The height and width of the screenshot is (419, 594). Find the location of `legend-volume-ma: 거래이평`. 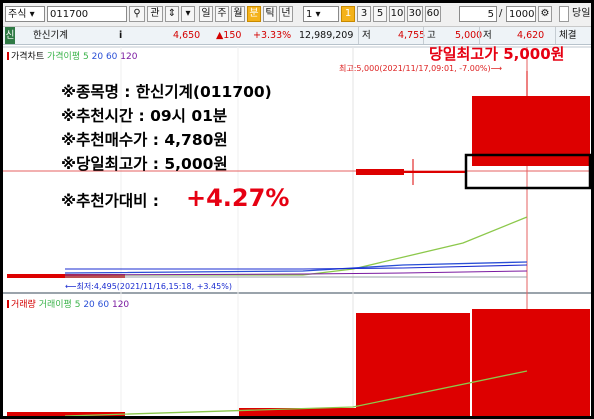

legend-volume-ma: 거래이평 is located at coordinates (55, 305).